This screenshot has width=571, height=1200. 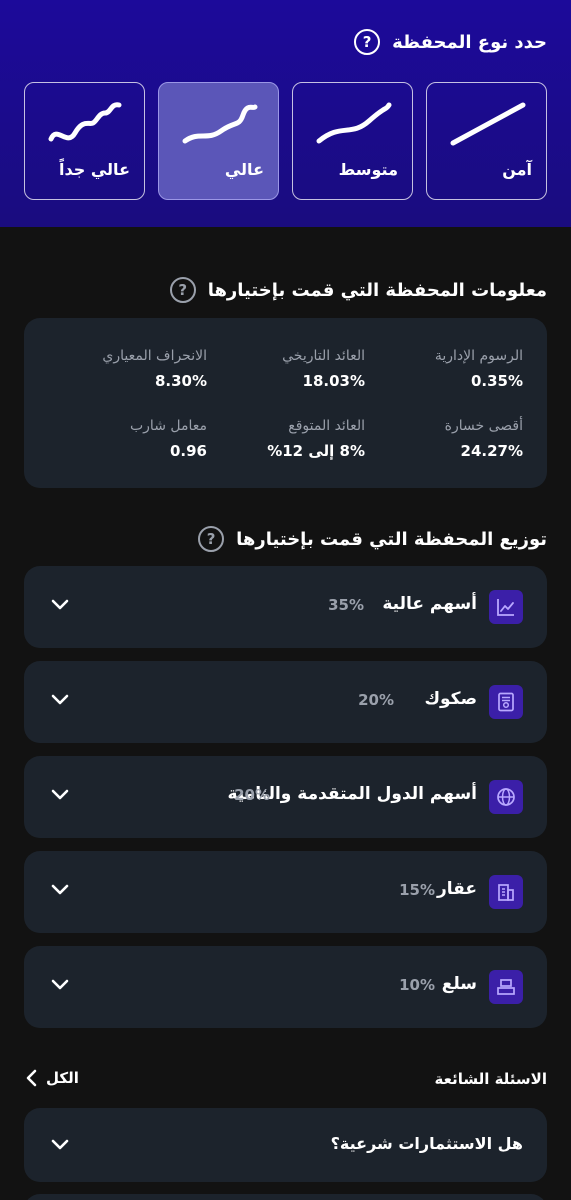 What do you see at coordinates (188, 451) in the screenshot?
I see `metric-value: 0.96` at bounding box center [188, 451].